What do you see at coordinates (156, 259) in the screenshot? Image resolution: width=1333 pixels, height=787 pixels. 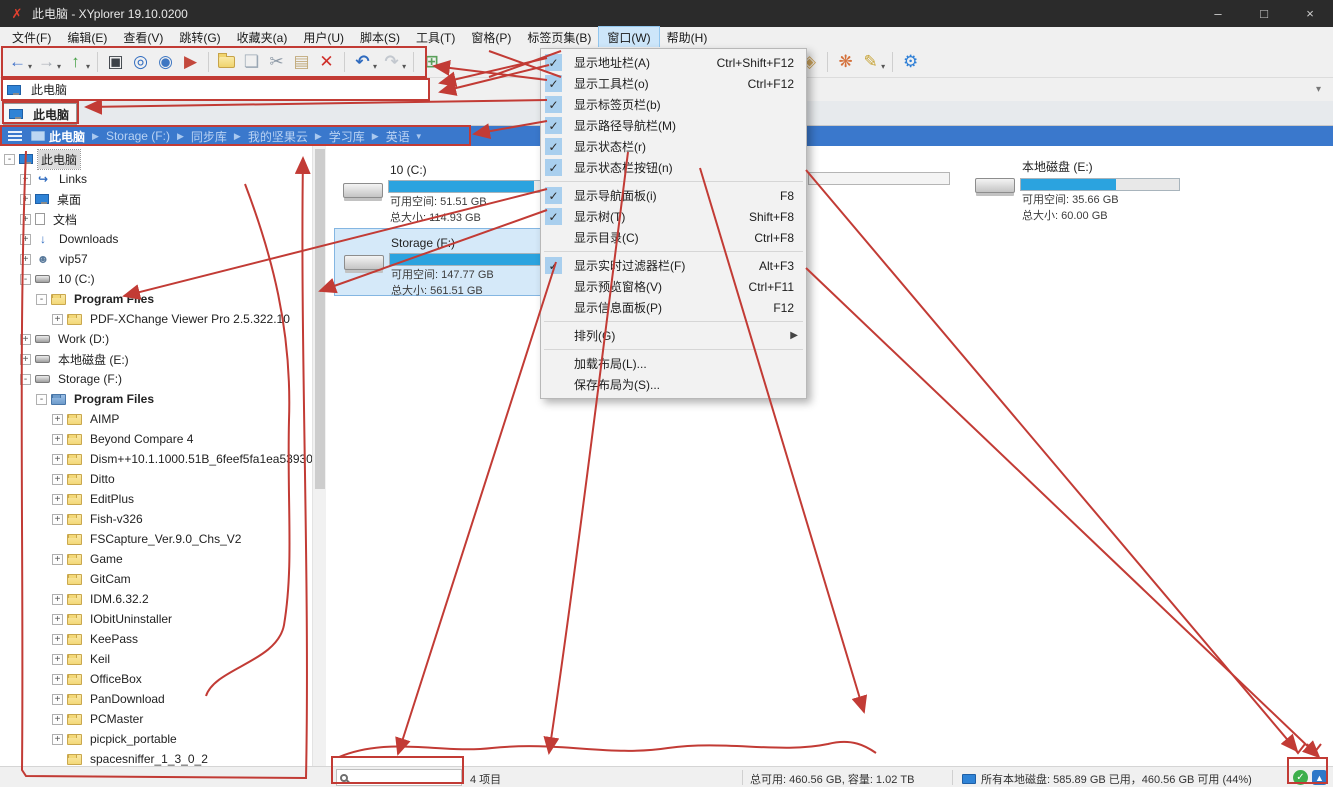 I see `tree-item: + ☻ vip57` at bounding box center [156, 259].